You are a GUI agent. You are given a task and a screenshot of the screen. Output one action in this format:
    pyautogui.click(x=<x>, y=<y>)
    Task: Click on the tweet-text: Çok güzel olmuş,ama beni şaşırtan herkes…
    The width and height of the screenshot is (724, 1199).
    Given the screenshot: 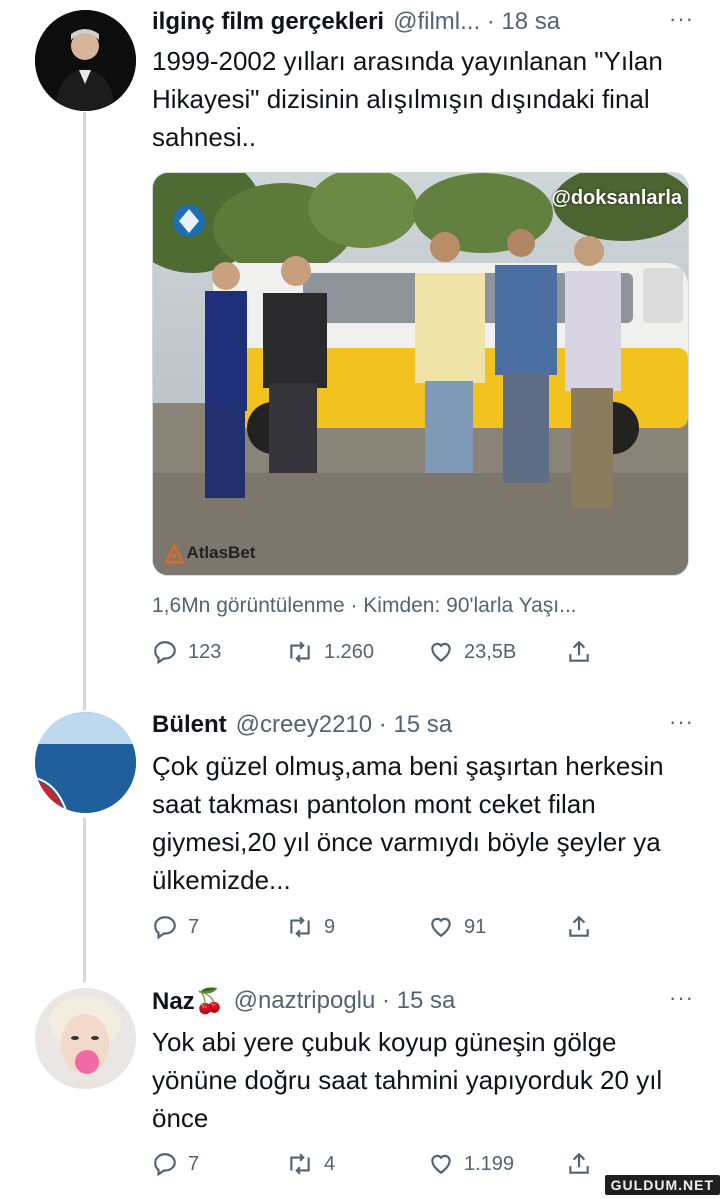 What is the action you would take?
    pyautogui.click(x=408, y=823)
    